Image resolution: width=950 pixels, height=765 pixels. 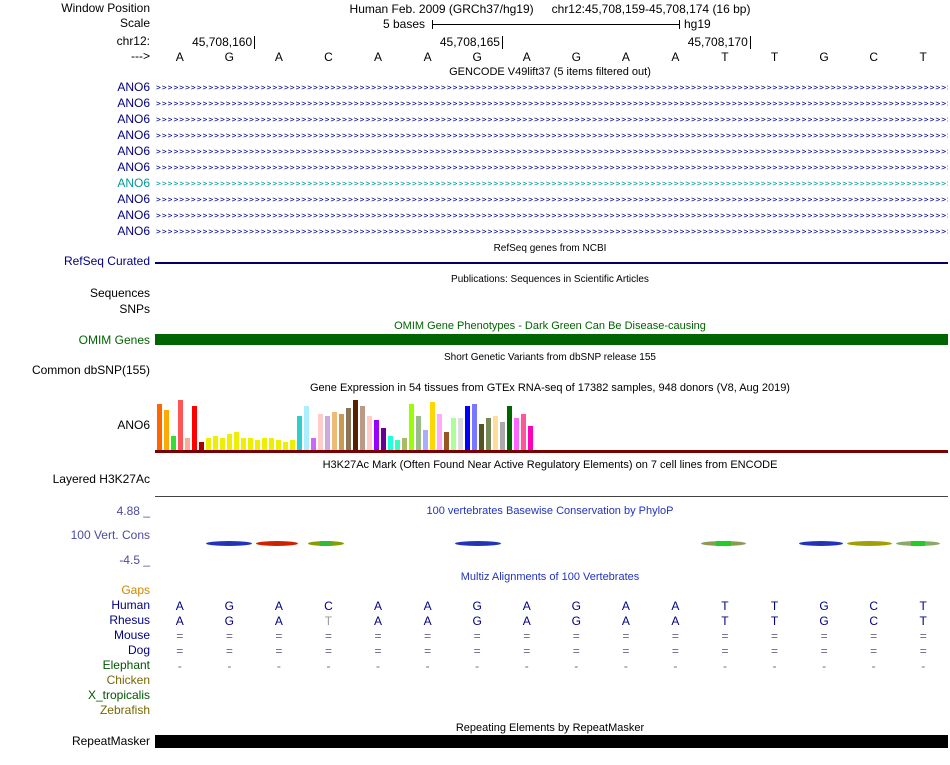 What do you see at coordinates (75, 309) in the screenshot?
I see `snps-label: SNPs` at bounding box center [75, 309].